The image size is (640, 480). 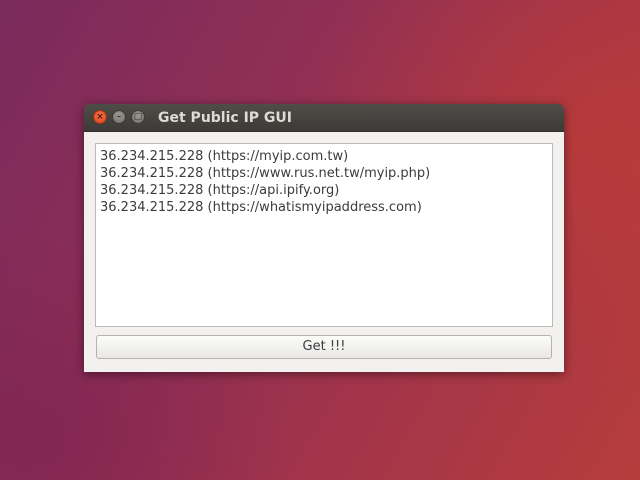 I want to click on minimize-icon: –, so click(x=119, y=117).